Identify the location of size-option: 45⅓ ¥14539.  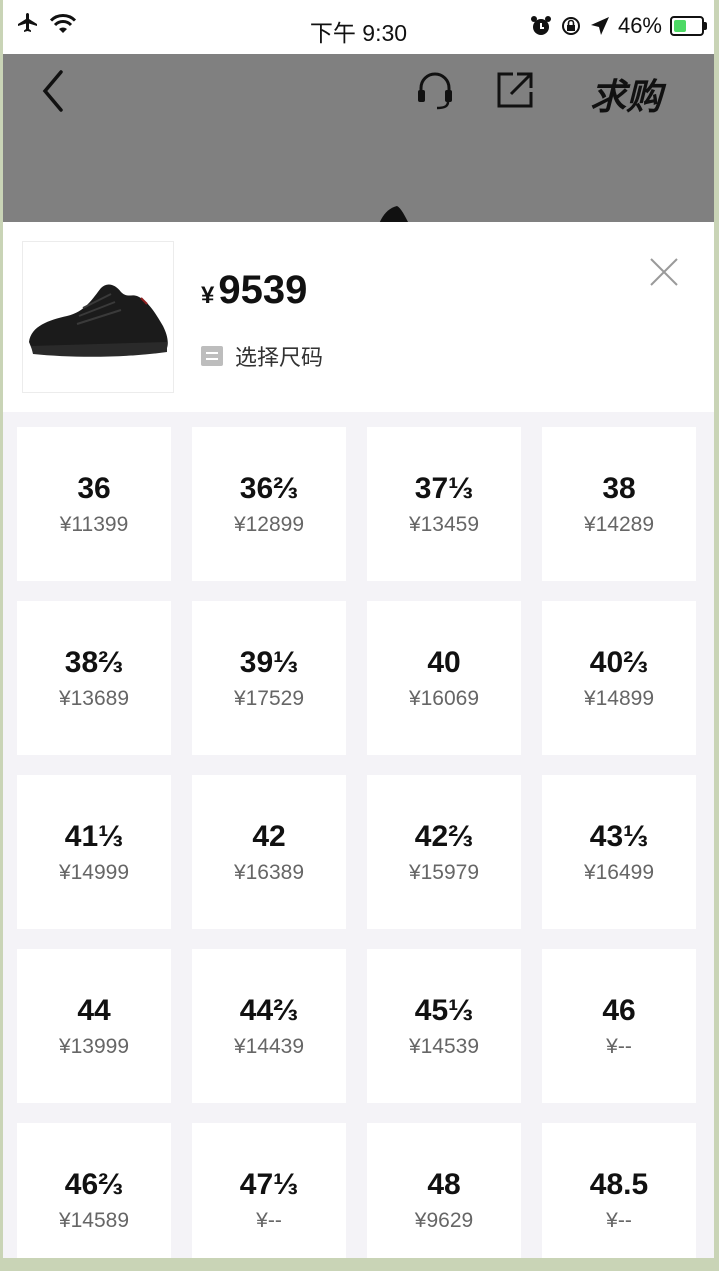
(444, 1026).